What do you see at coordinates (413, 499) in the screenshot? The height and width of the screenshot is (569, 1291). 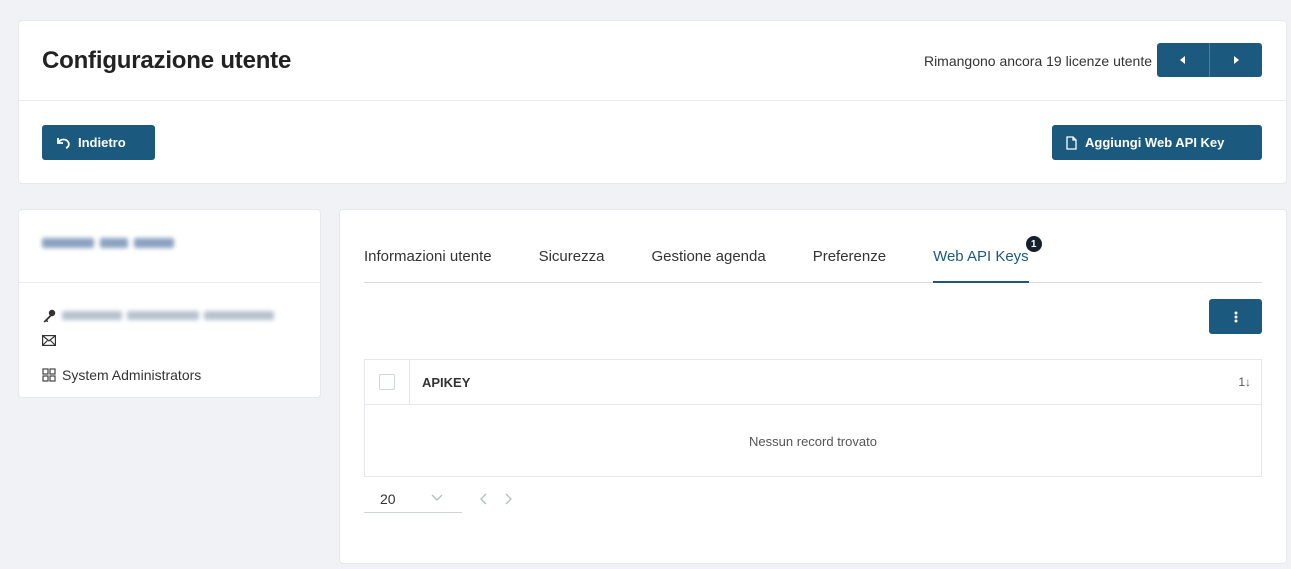 I see `page-size-select: 20` at bounding box center [413, 499].